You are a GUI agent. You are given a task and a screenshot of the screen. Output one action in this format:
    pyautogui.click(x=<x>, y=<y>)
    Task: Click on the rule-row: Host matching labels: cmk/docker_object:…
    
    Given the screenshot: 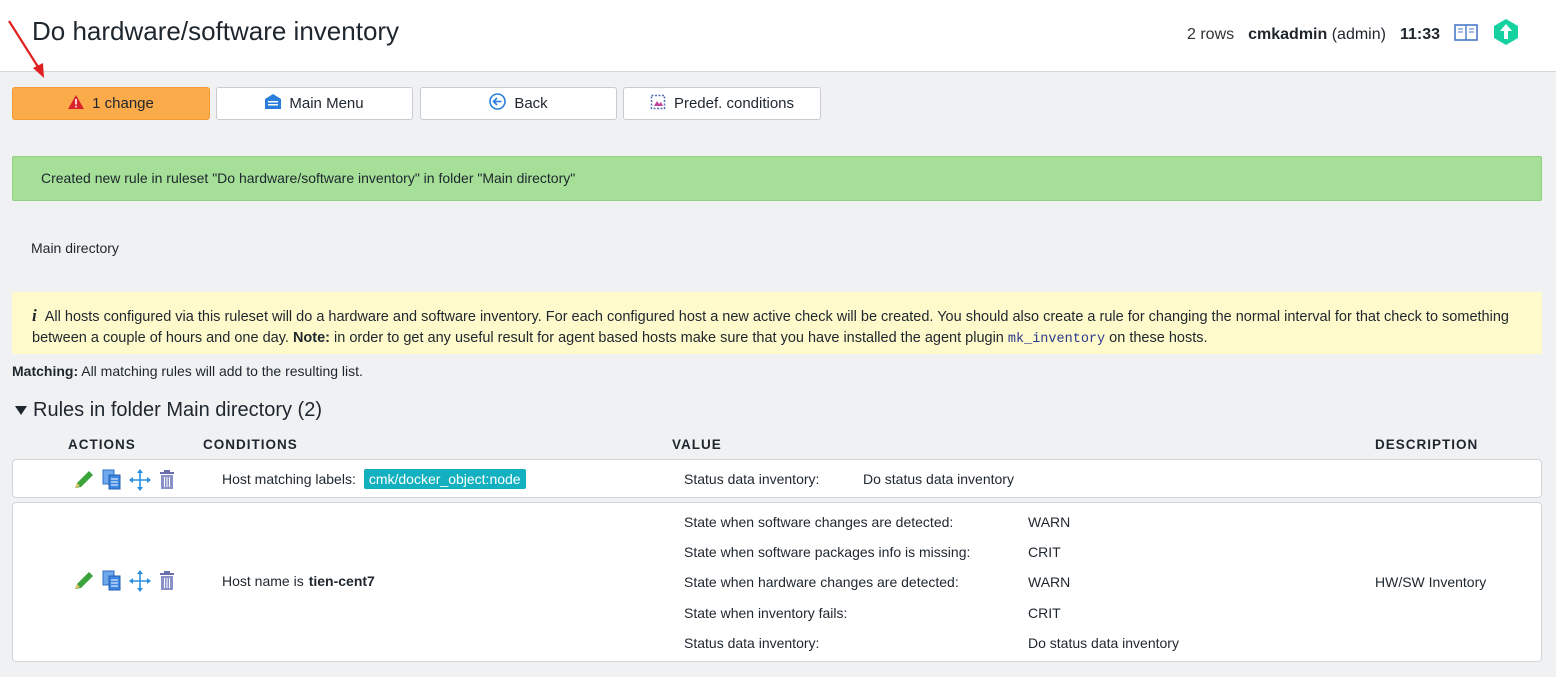 What is the action you would take?
    pyautogui.click(x=777, y=478)
    